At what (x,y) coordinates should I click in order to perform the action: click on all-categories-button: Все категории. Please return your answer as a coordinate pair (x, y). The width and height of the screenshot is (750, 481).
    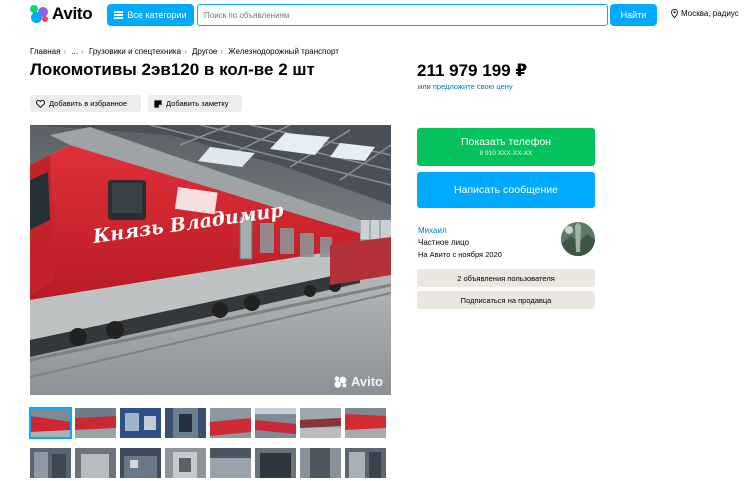
    Looking at the image, I should click on (150, 15).